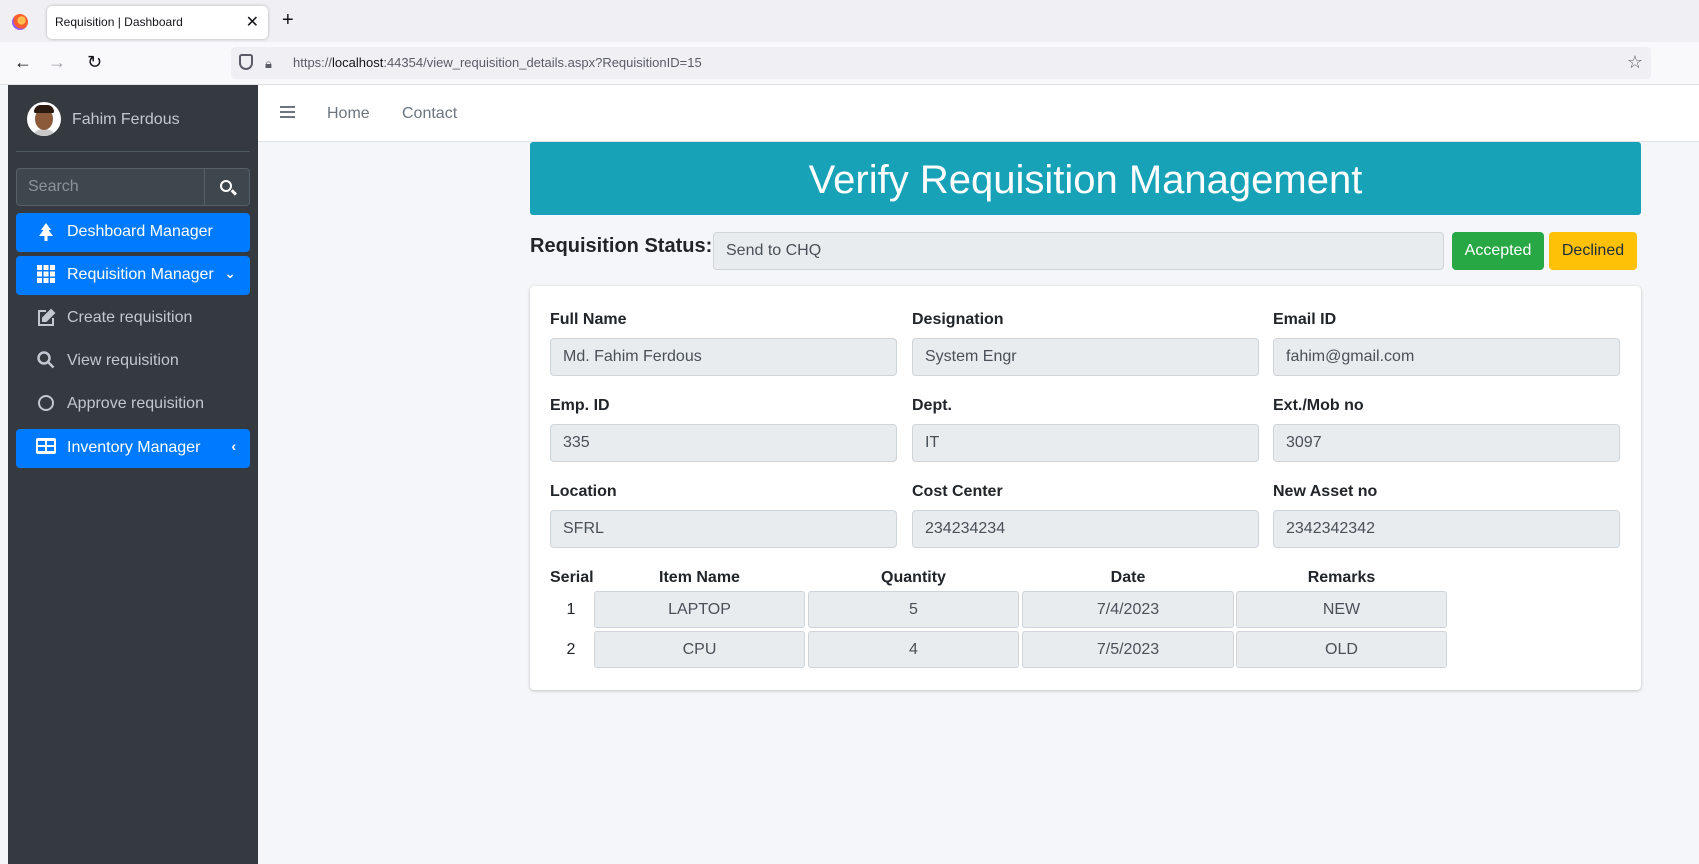  Describe the element at coordinates (227, 187) in the screenshot. I see `search-button` at that location.